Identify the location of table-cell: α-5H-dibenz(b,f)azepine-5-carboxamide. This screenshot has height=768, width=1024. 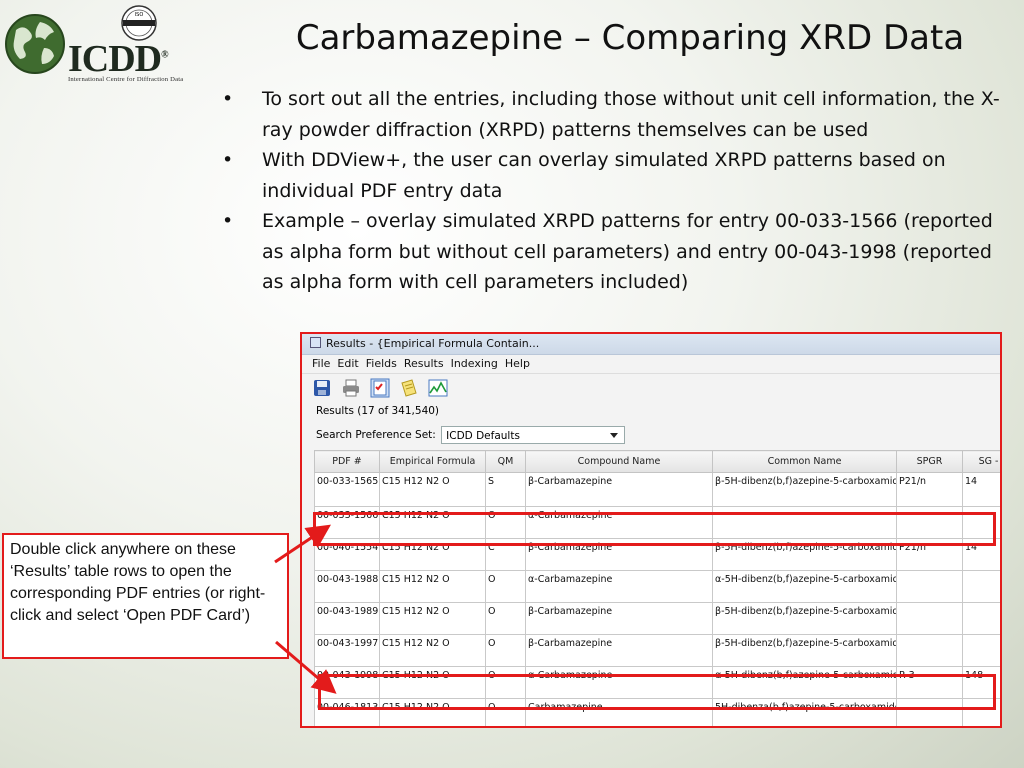
(804, 586).